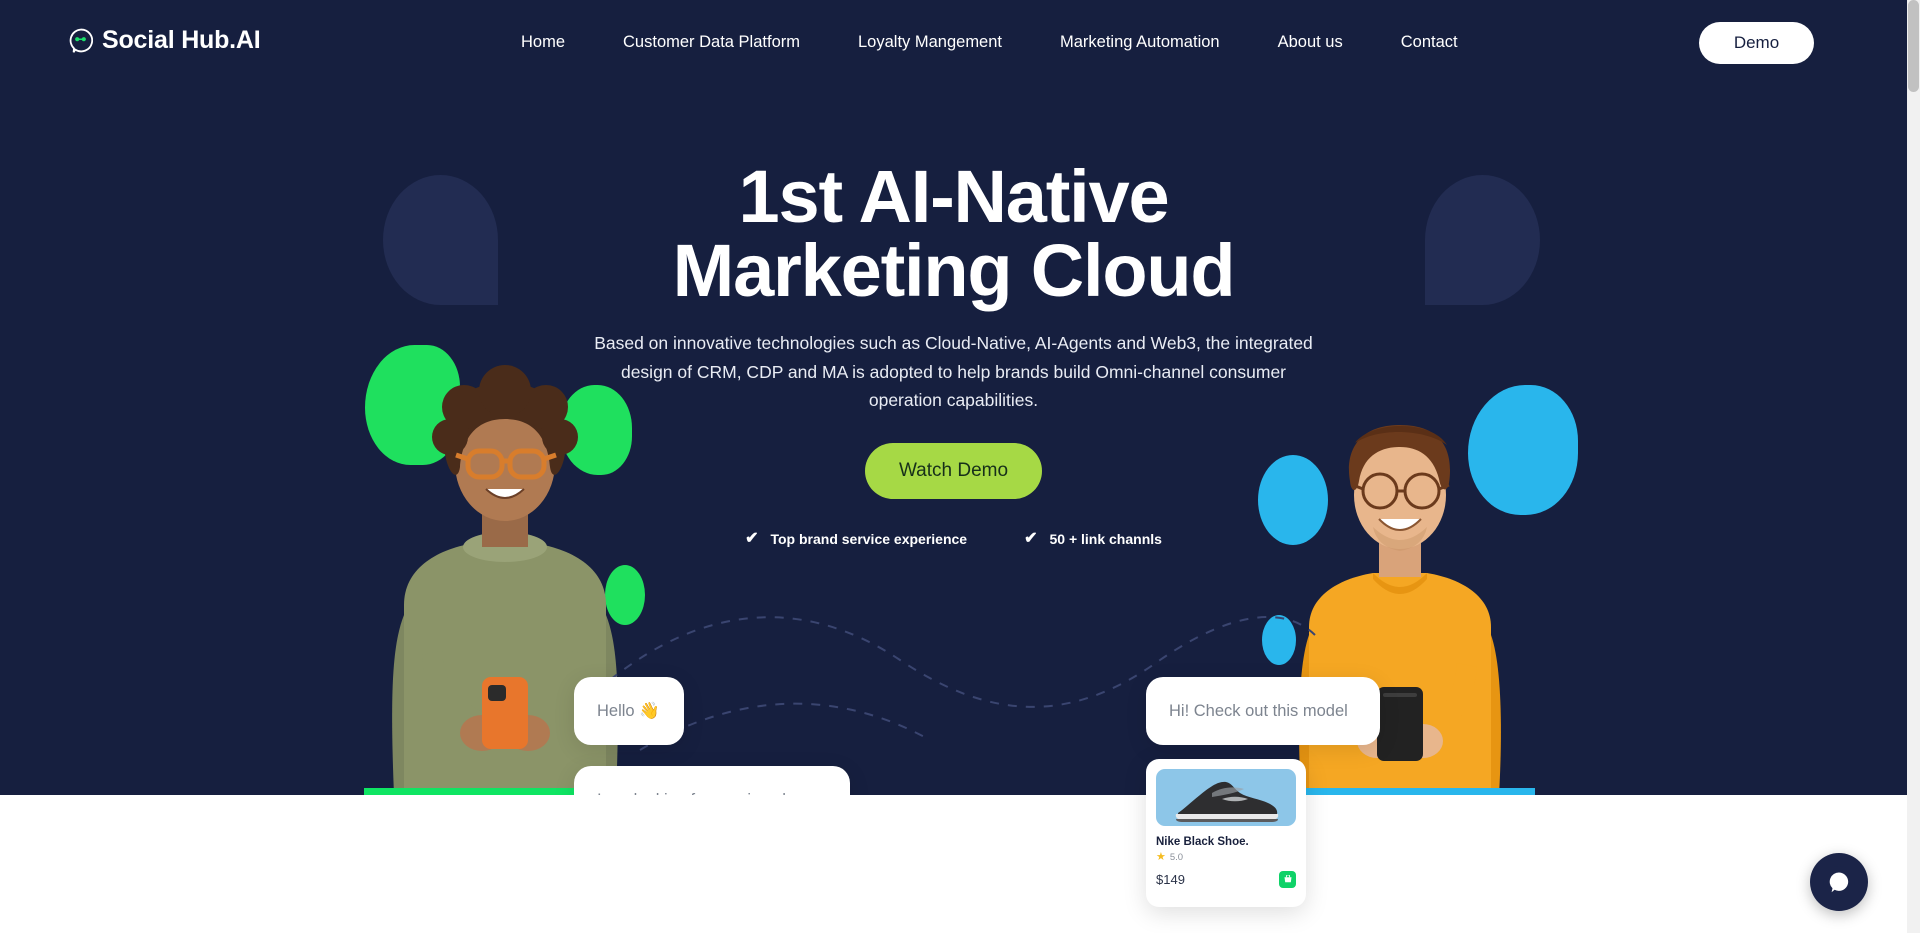  I want to click on feature-item-top-brand: ✔ Top brand service experience, so click(856, 538).